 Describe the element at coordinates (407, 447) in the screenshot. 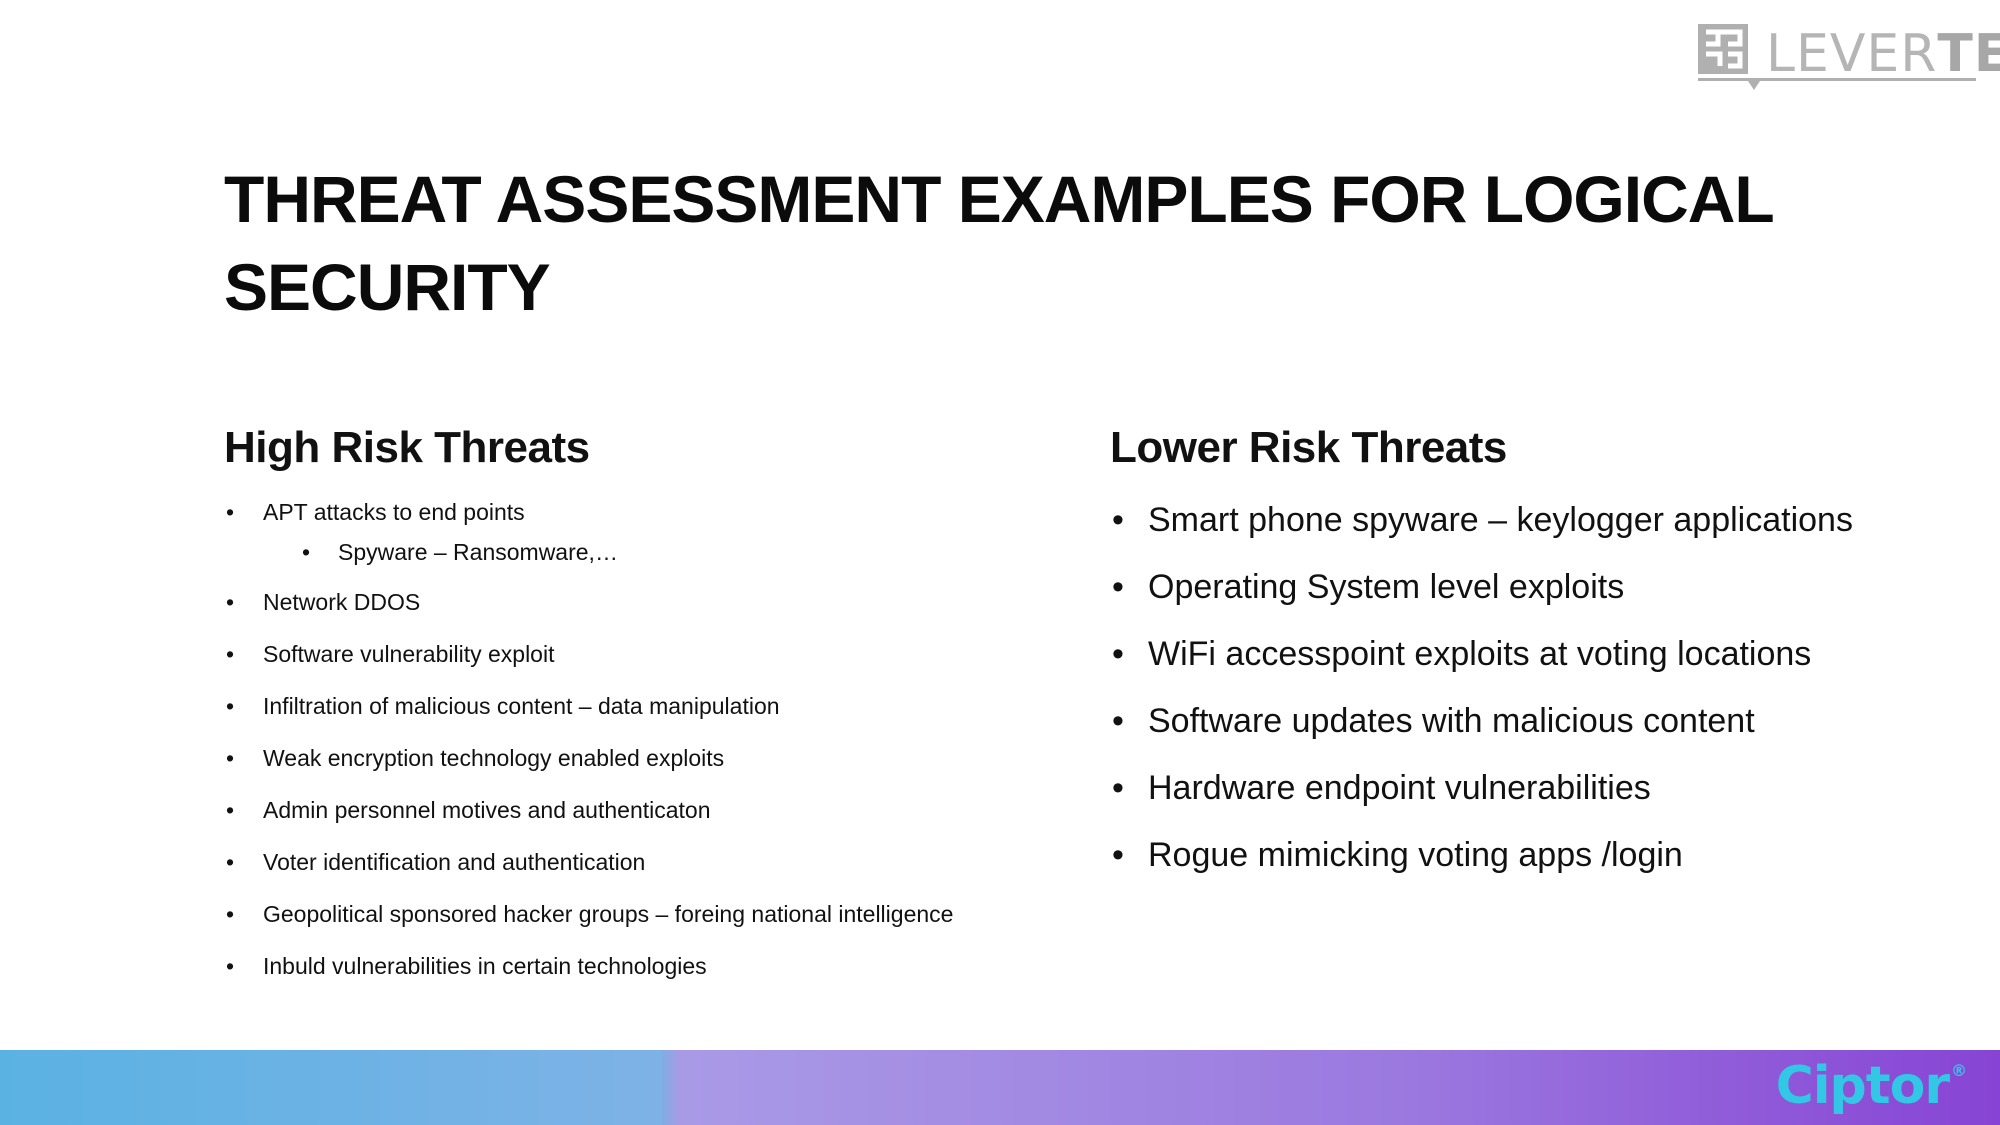

I see `high-risk-heading: High Risk Threats` at that location.